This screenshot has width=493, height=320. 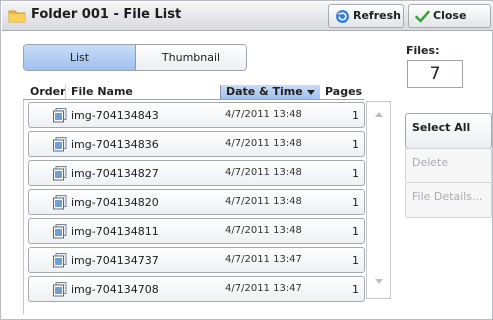 What do you see at coordinates (342, 16) in the screenshot?
I see `refresh-icon` at bounding box center [342, 16].